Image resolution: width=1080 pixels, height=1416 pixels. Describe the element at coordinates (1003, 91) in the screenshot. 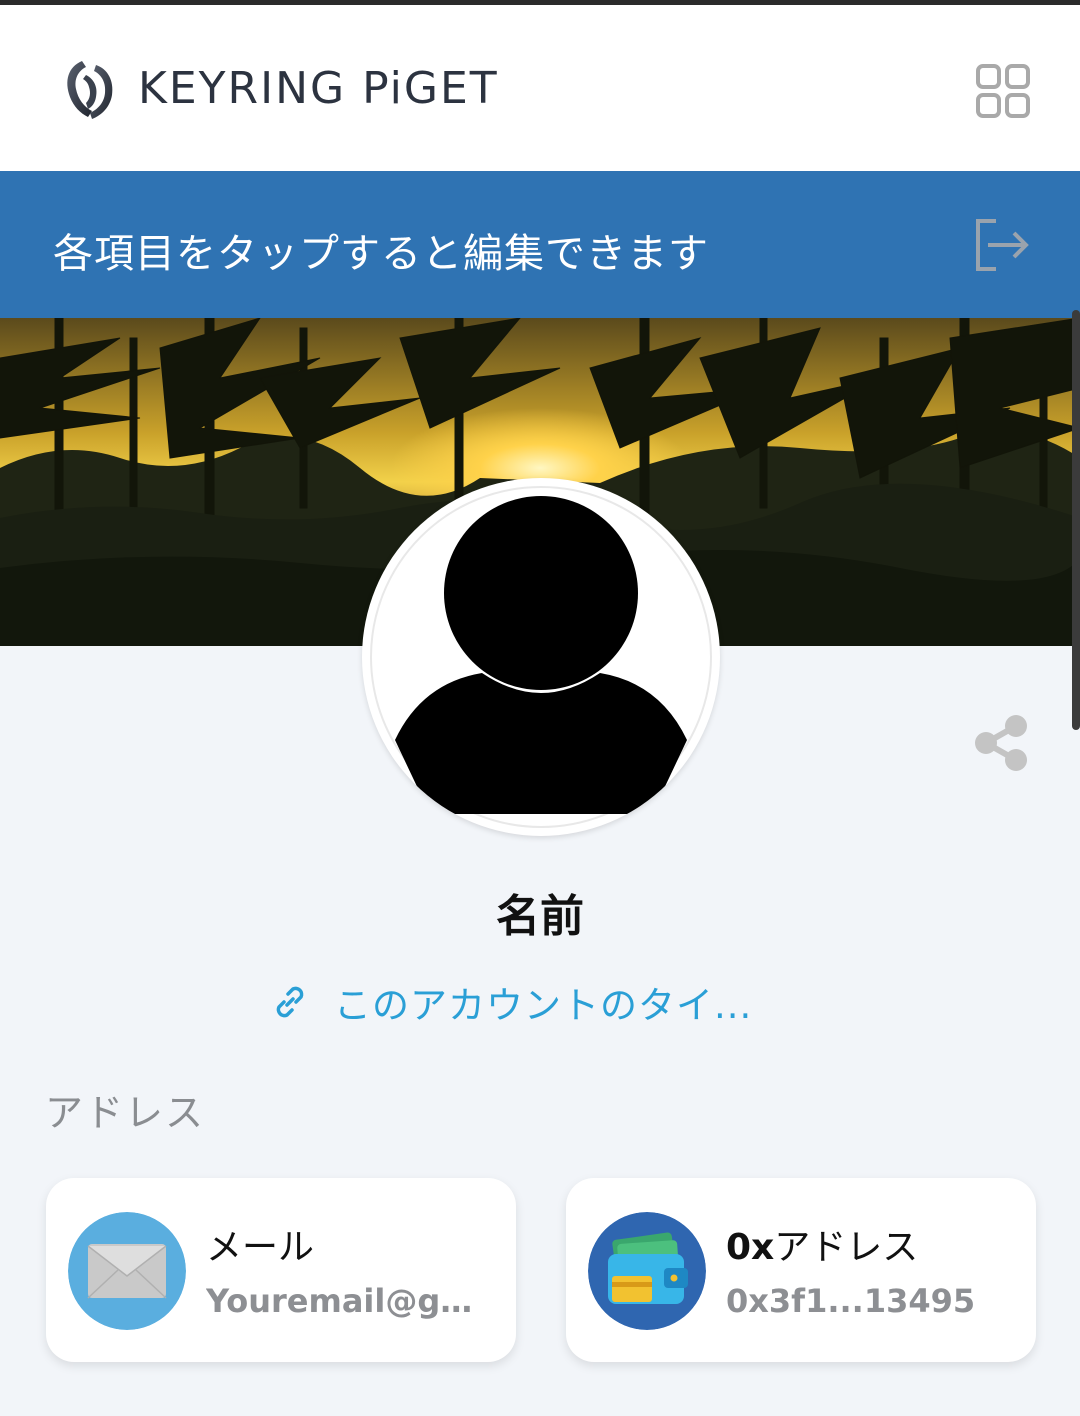

I see `grid-menu-icon` at that location.